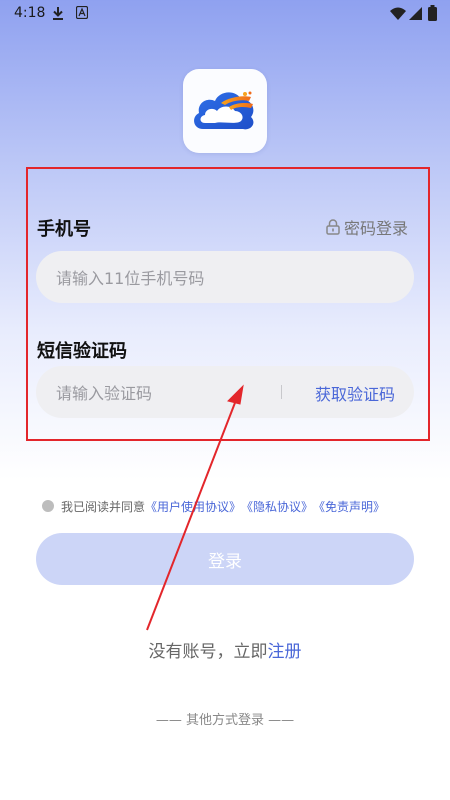 This screenshot has width=450, height=800. Describe the element at coordinates (225, 559) in the screenshot. I see `login-button: 登录` at that location.